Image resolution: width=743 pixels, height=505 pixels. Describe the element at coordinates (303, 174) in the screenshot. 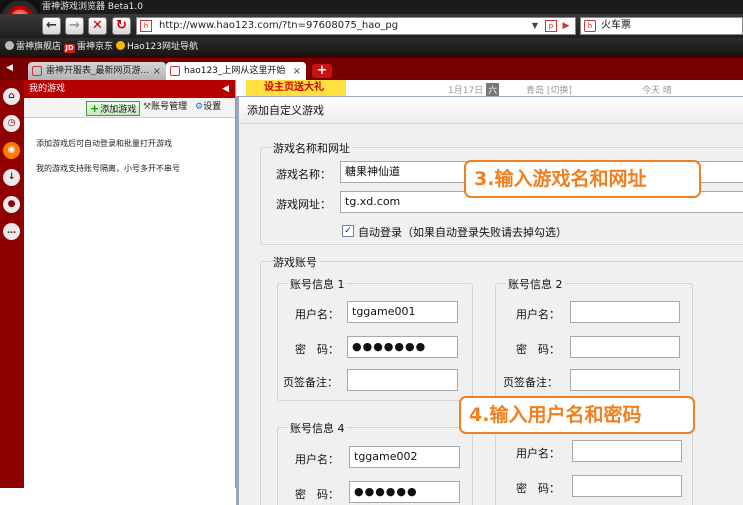

I see `game-name-label: 游戏名称：` at that location.